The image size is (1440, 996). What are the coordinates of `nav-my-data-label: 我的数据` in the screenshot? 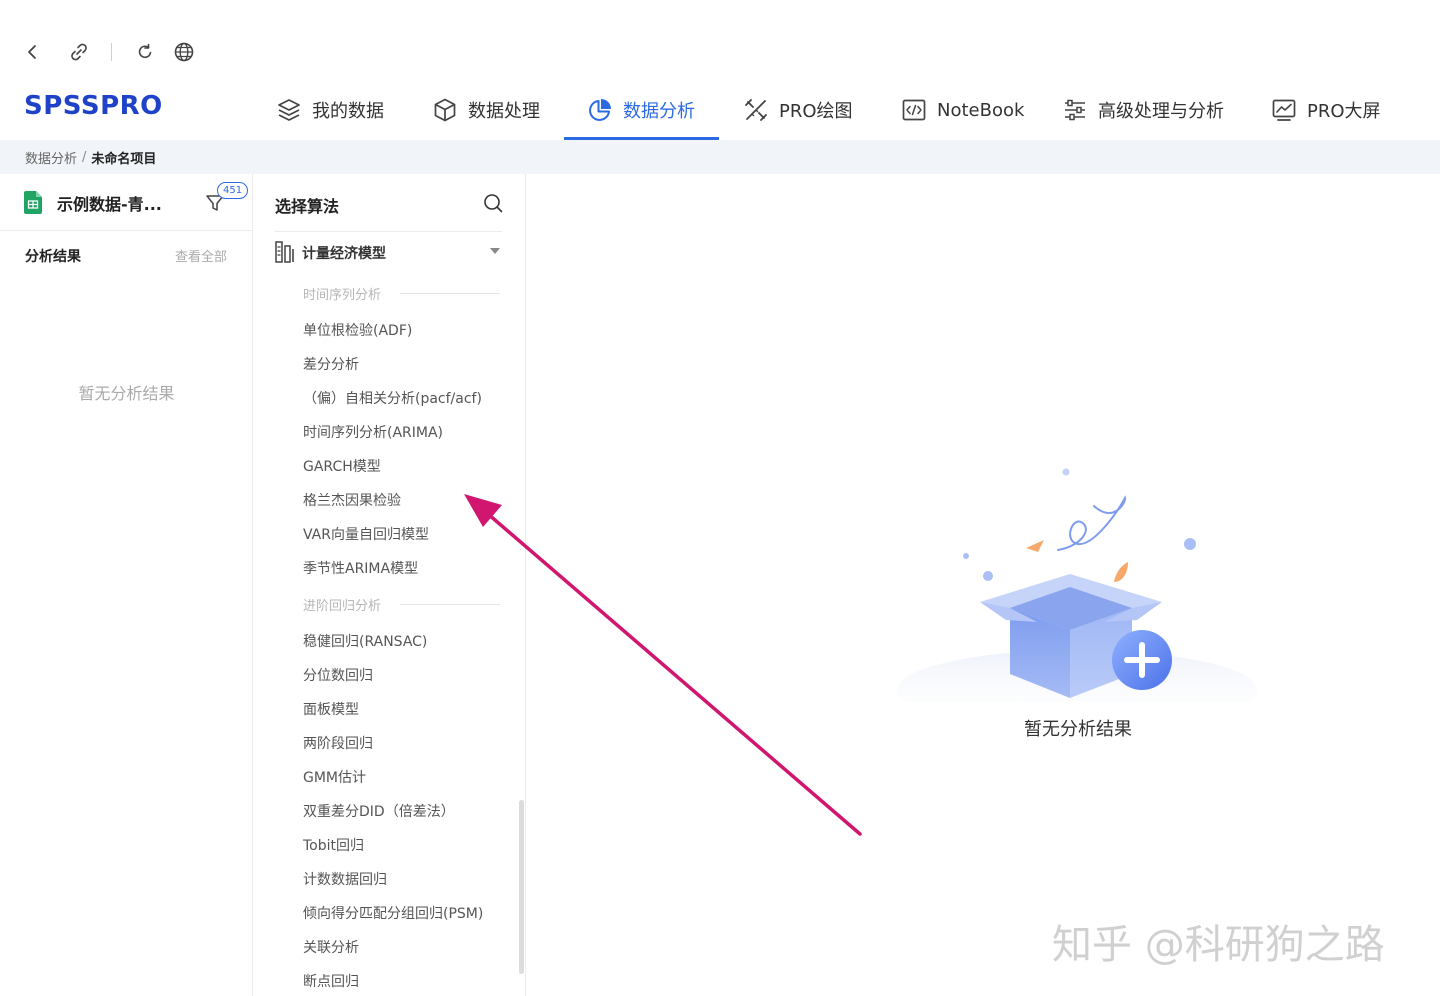 It's located at (348, 111).